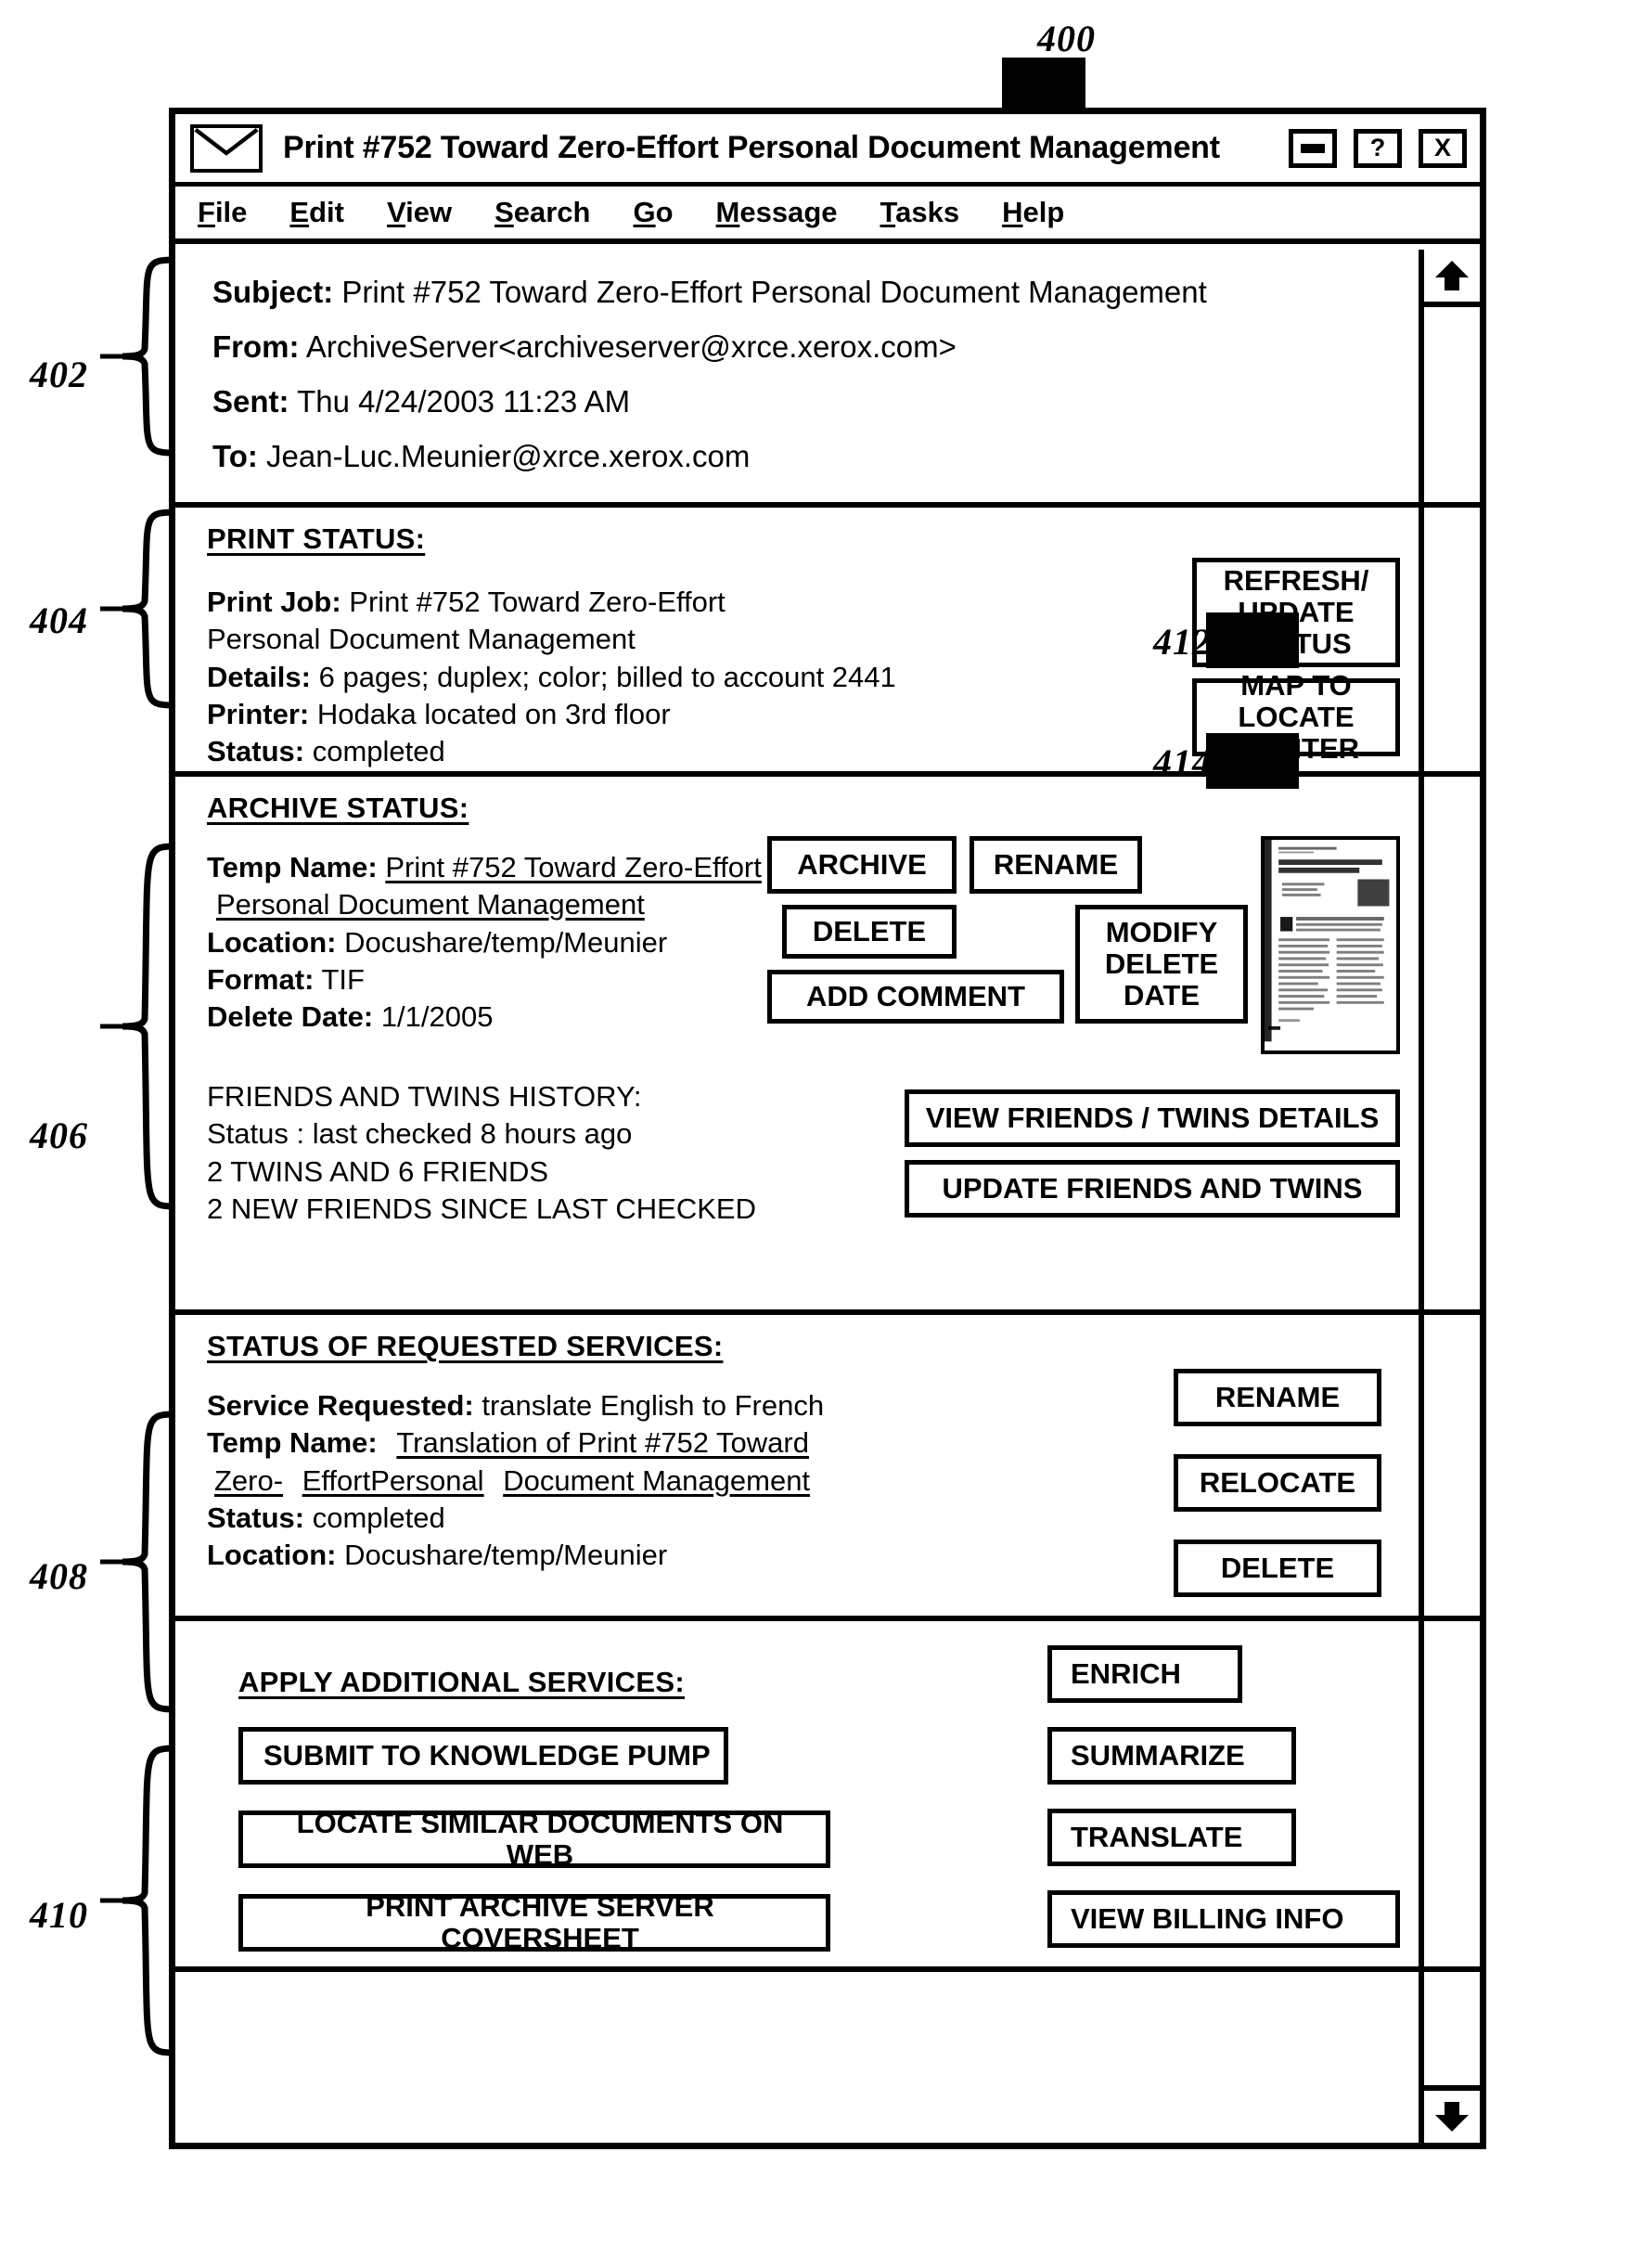  Describe the element at coordinates (222, 212) in the screenshot. I see `menu-item-file: File` at that location.